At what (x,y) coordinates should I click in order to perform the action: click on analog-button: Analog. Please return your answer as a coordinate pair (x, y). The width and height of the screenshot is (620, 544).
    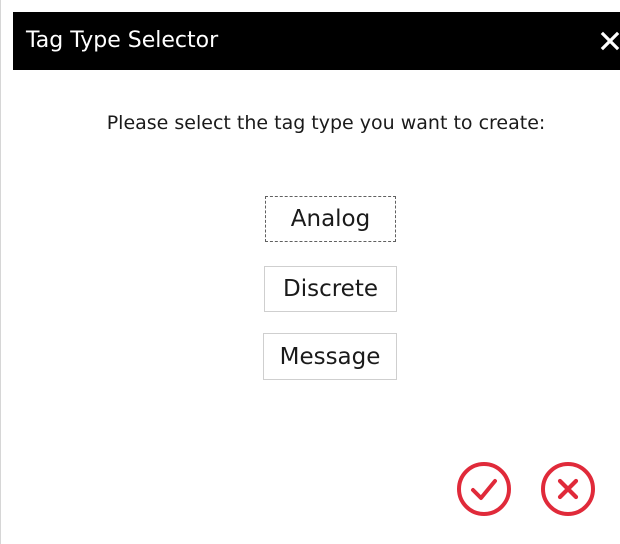
    Looking at the image, I should click on (330, 219).